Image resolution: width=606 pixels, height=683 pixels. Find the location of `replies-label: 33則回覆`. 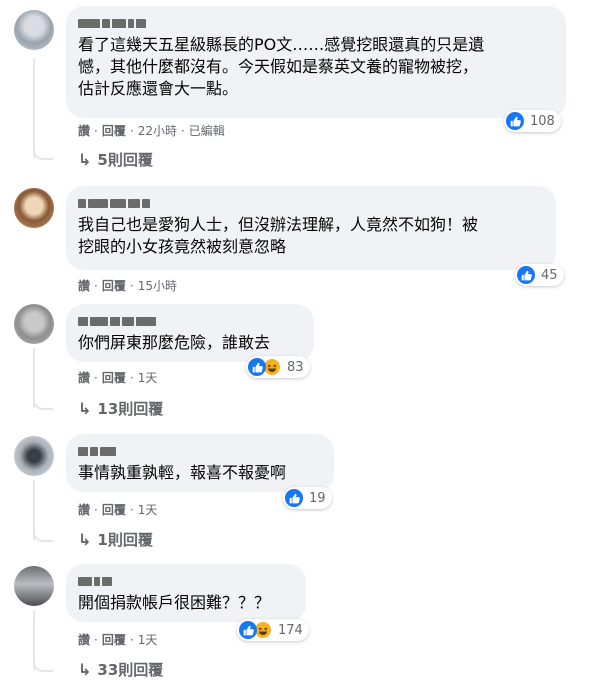

replies-label: 33則回覆 is located at coordinates (130, 670).